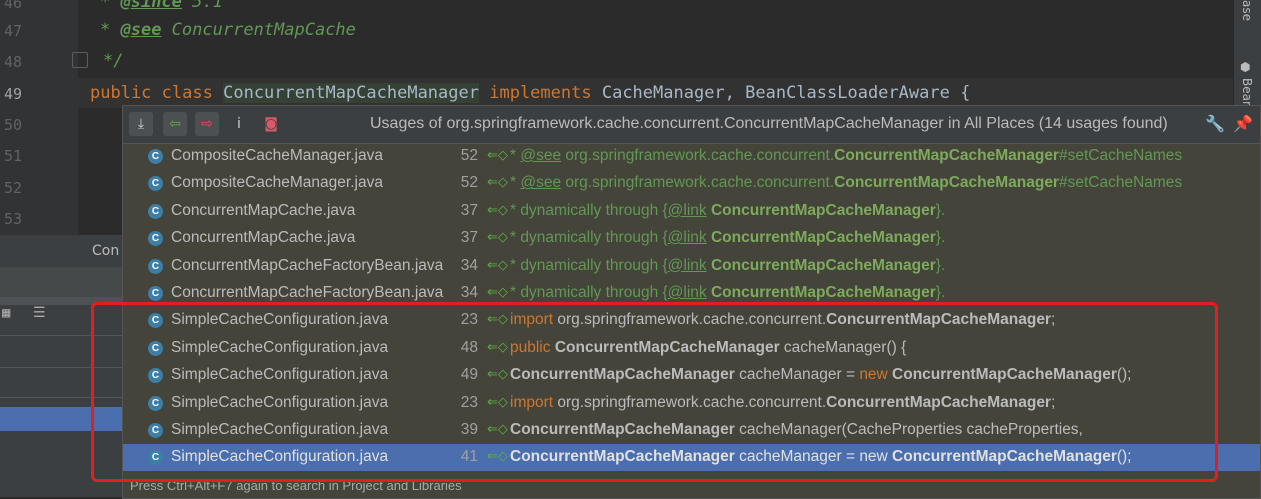 This screenshot has width=1261, height=499. I want to click on line-number-gutter: 46 47 48 49 50 51 52 53, so click(39, 117).